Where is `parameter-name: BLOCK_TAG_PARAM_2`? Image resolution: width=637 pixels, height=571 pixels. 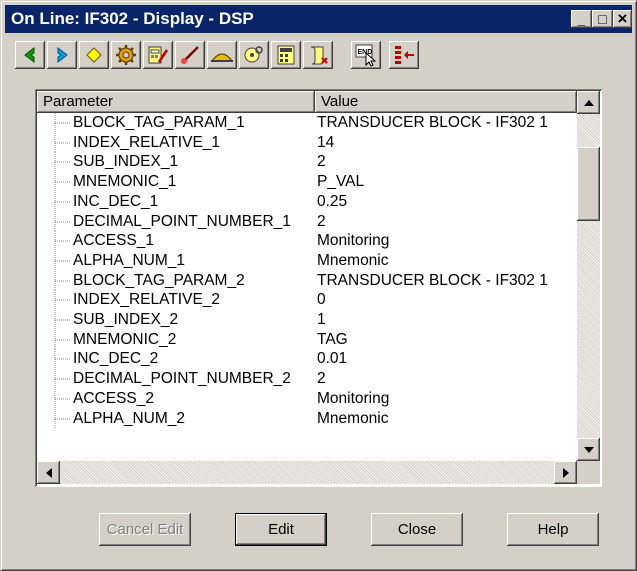 parameter-name: BLOCK_TAG_PARAM_2 is located at coordinates (159, 280).